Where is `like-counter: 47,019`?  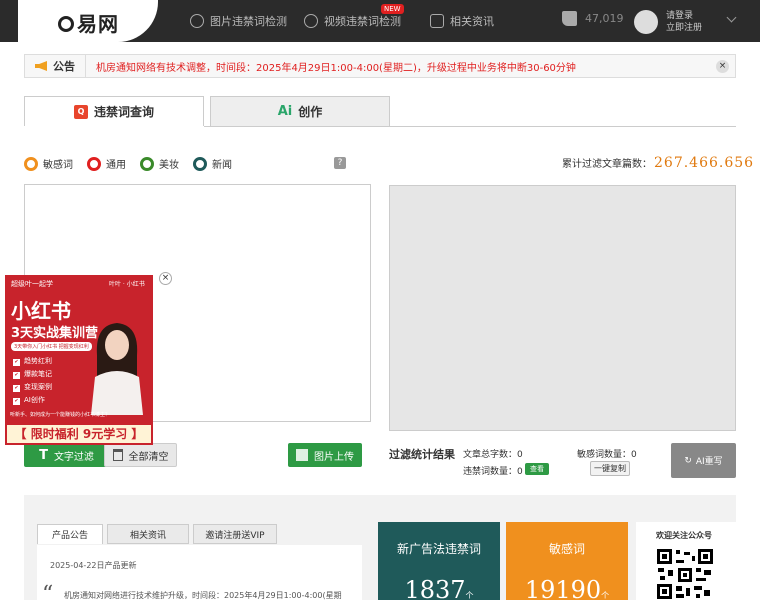 like-counter: 47,019 is located at coordinates (593, 18).